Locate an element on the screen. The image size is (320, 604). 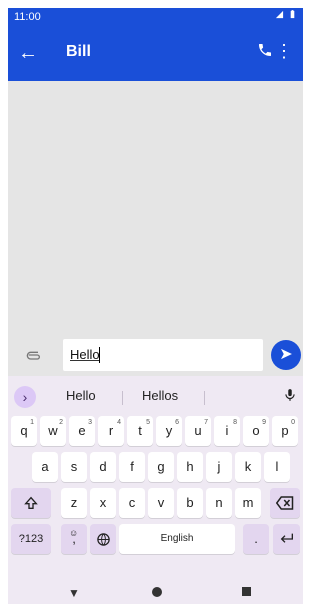
chevron-right-icon: › is located at coordinates (25, 397).